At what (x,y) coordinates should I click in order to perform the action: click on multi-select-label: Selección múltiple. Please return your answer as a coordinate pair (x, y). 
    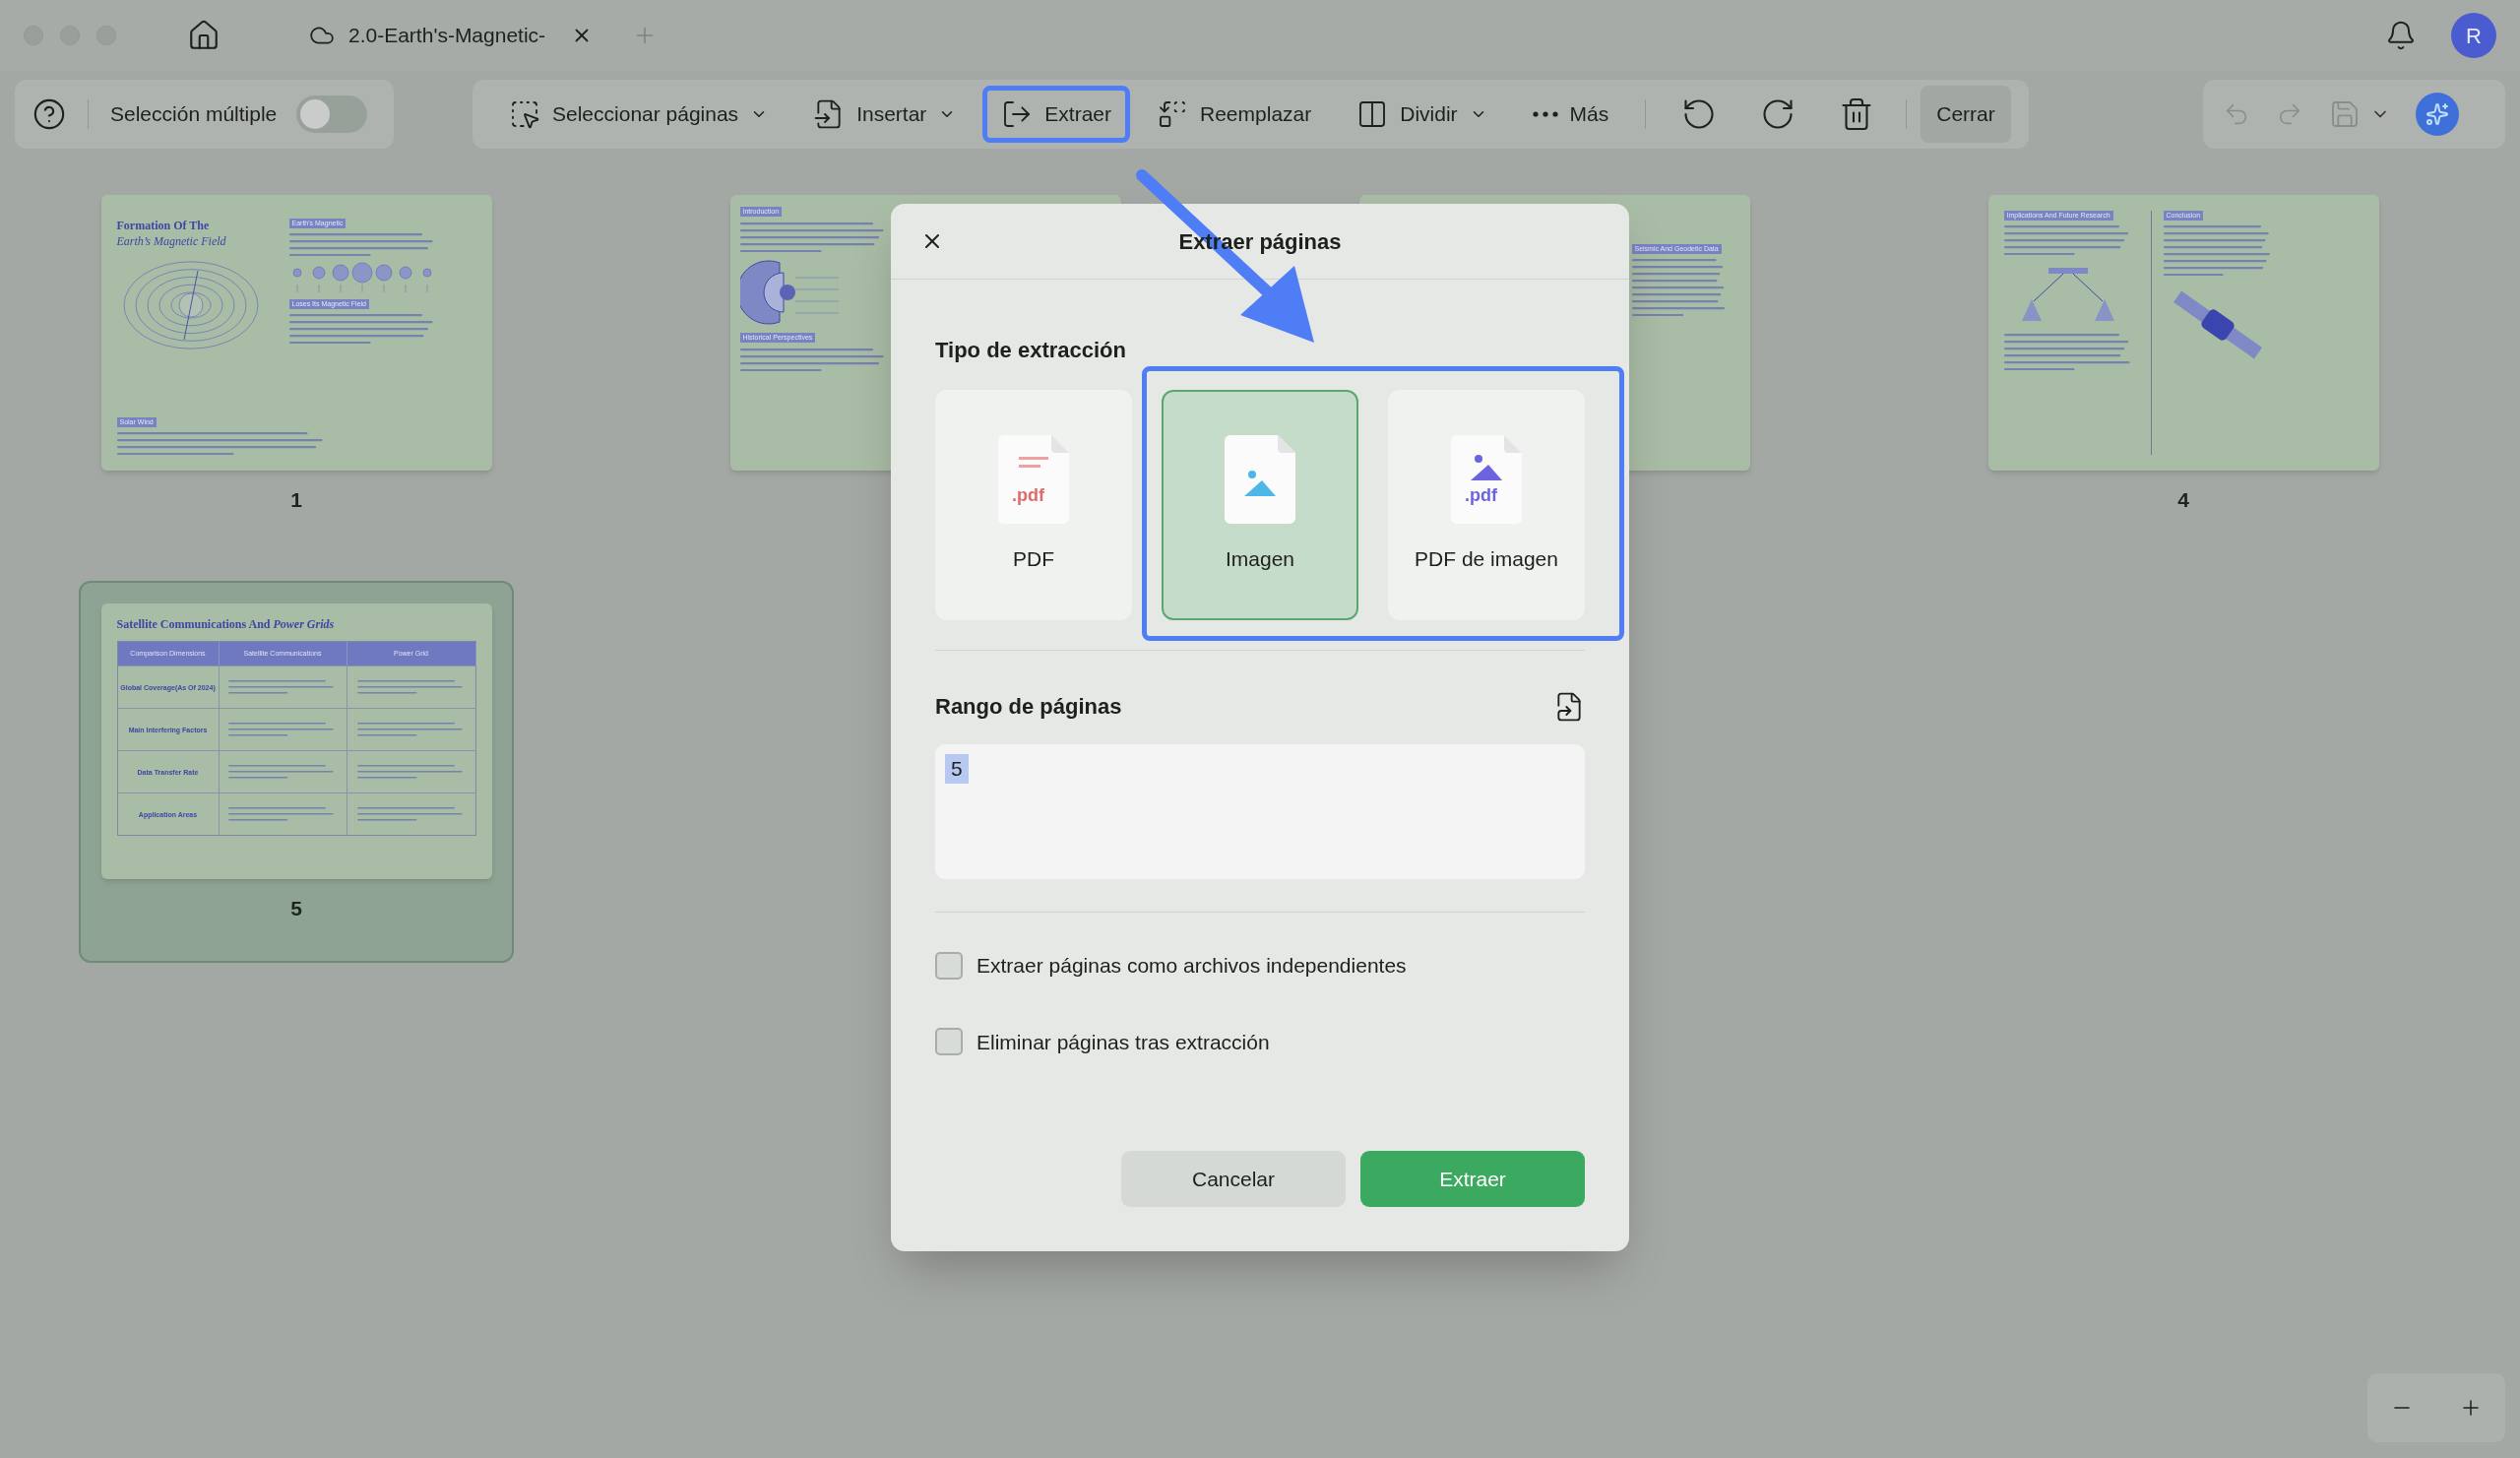
    Looking at the image, I should click on (194, 114).